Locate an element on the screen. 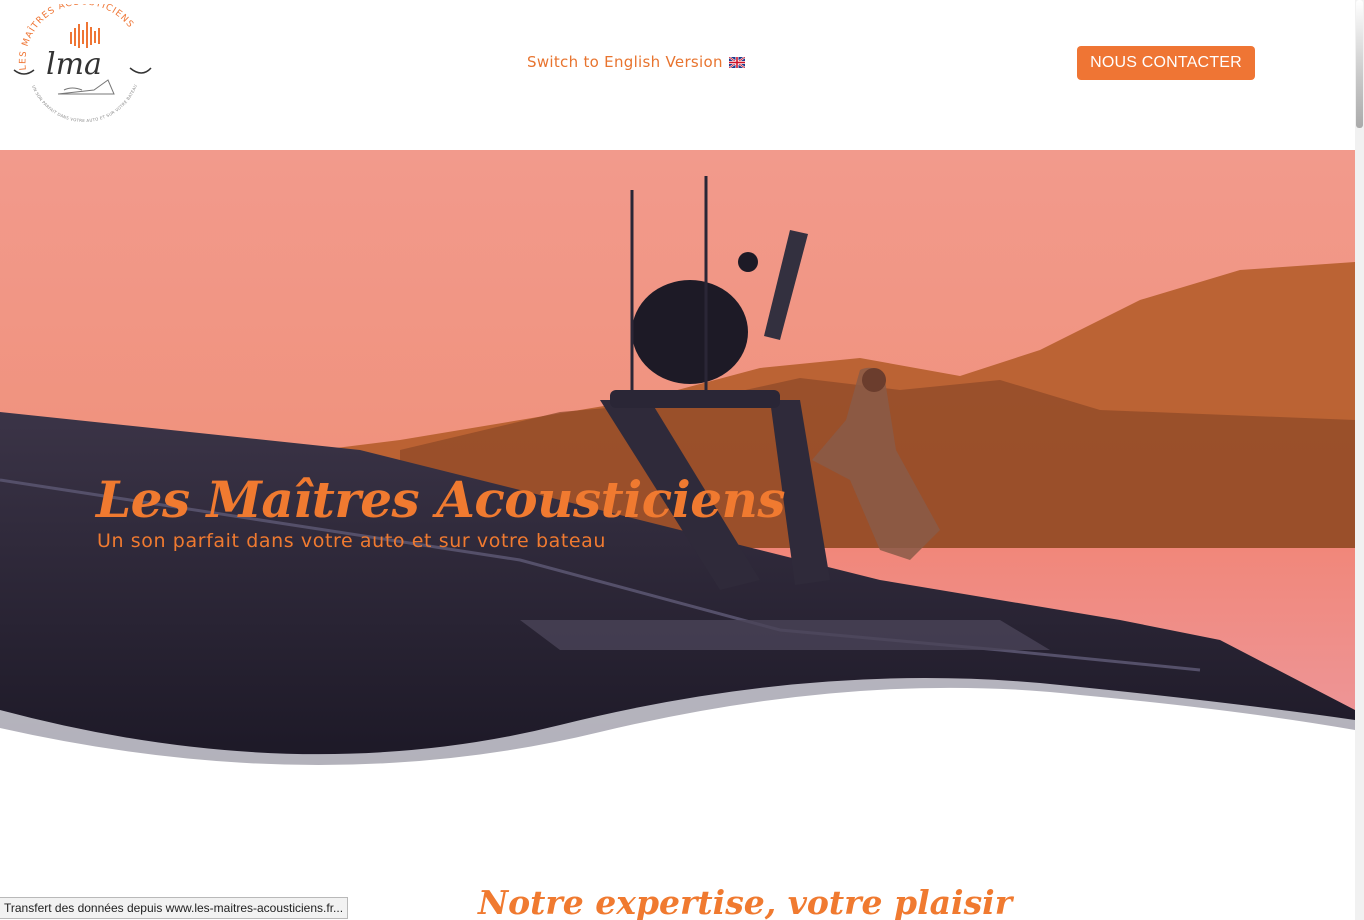 This screenshot has width=1364, height=920. contact-button: NOUS CONTACTER is located at coordinates (1166, 63).